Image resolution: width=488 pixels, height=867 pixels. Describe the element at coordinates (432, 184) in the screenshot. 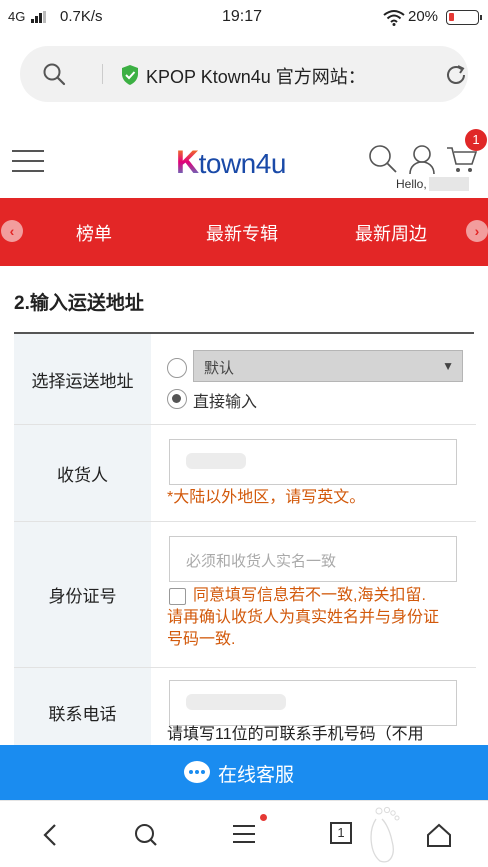

I see `user-greeting: Hello,` at that location.